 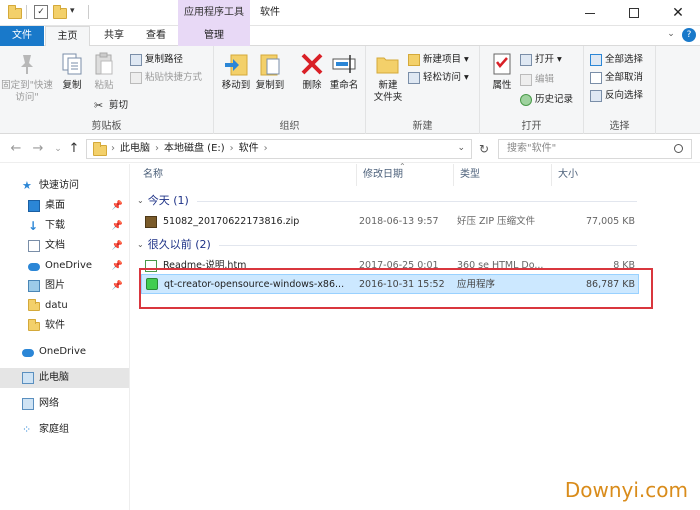 I want to click on rename-button: 重命名, so click(x=344, y=71).